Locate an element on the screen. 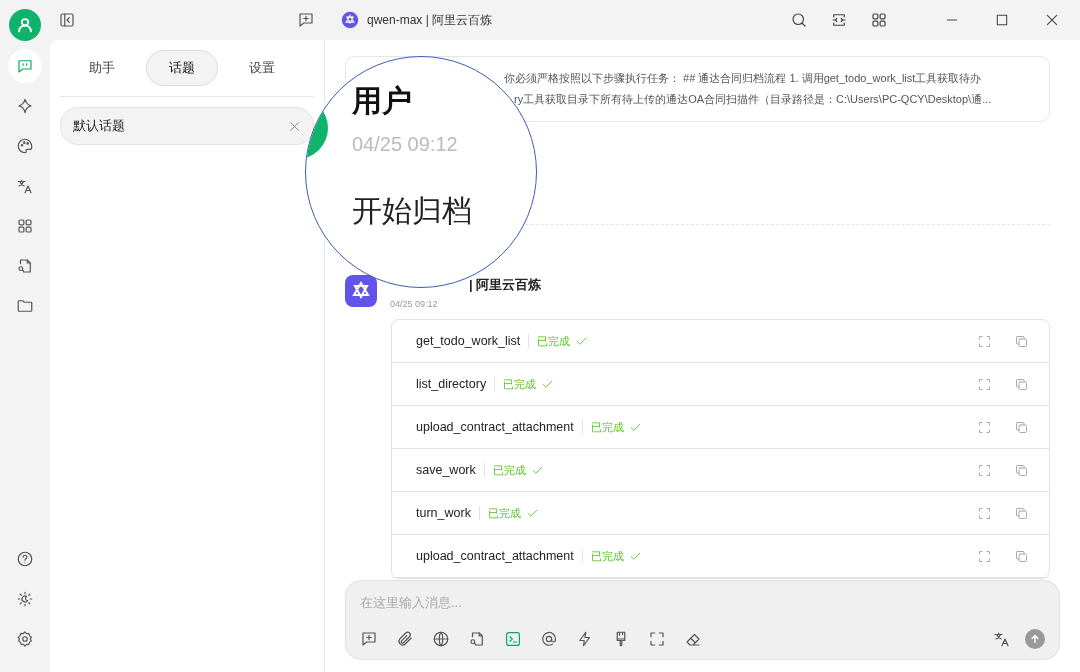  globe-icon is located at coordinates (441, 639).